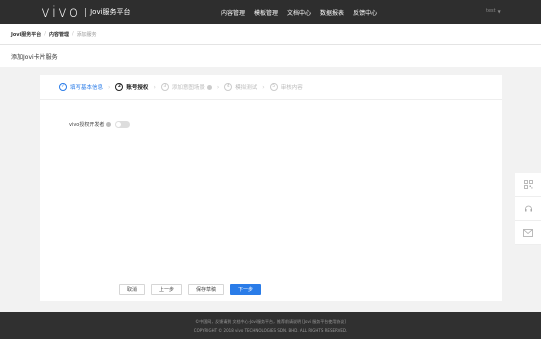 This screenshot has width=541, height=339. I want to click on nav-template-management: 模板管理, so click(266, 12).